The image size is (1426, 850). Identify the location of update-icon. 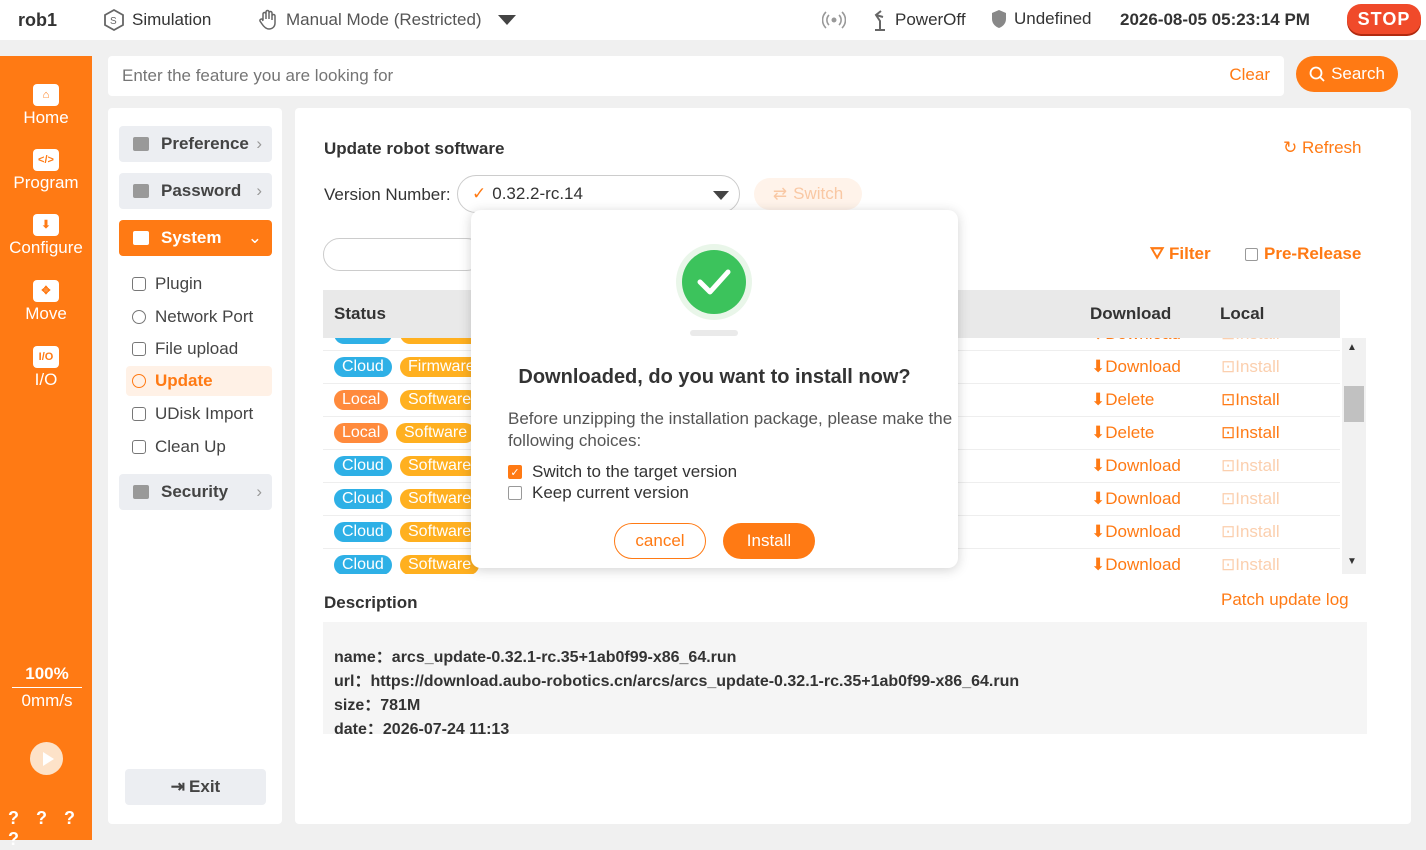
(139, 381).